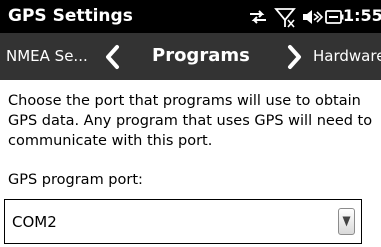 The width and height of the screenshot is (381, 247). I want to click on chevron-down-icon, so click(346, 221).